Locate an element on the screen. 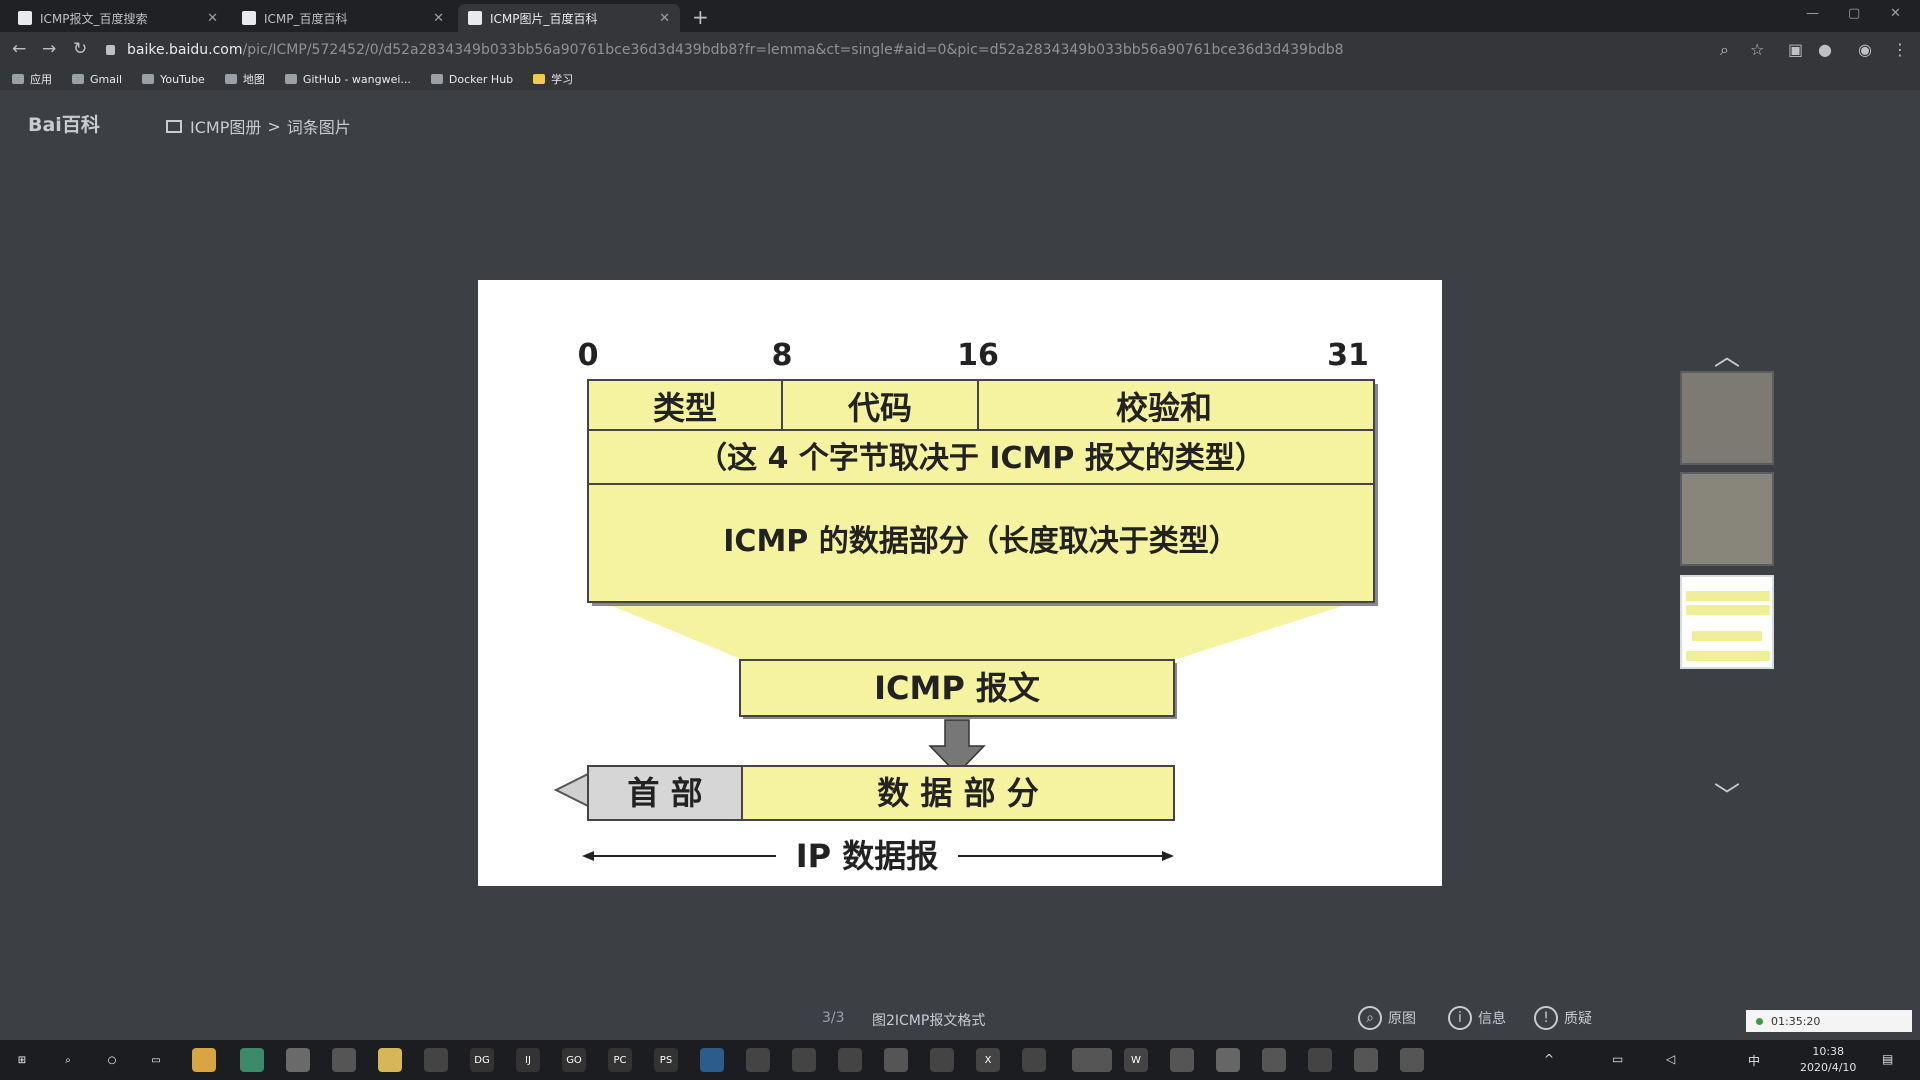  excel-icon: X is located at coordinates (988, 1060).